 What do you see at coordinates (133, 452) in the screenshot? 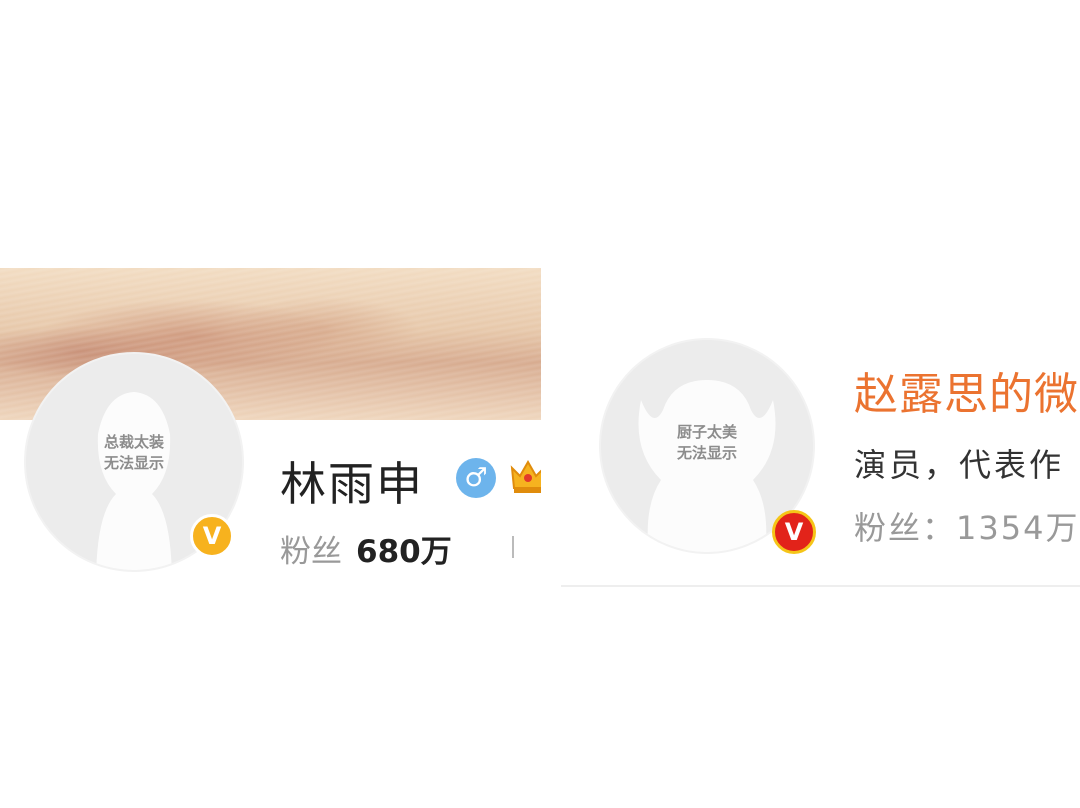
I see `avatar-placeholder-text: 总裁太装 无法显示` at bounding box center [133, 452].